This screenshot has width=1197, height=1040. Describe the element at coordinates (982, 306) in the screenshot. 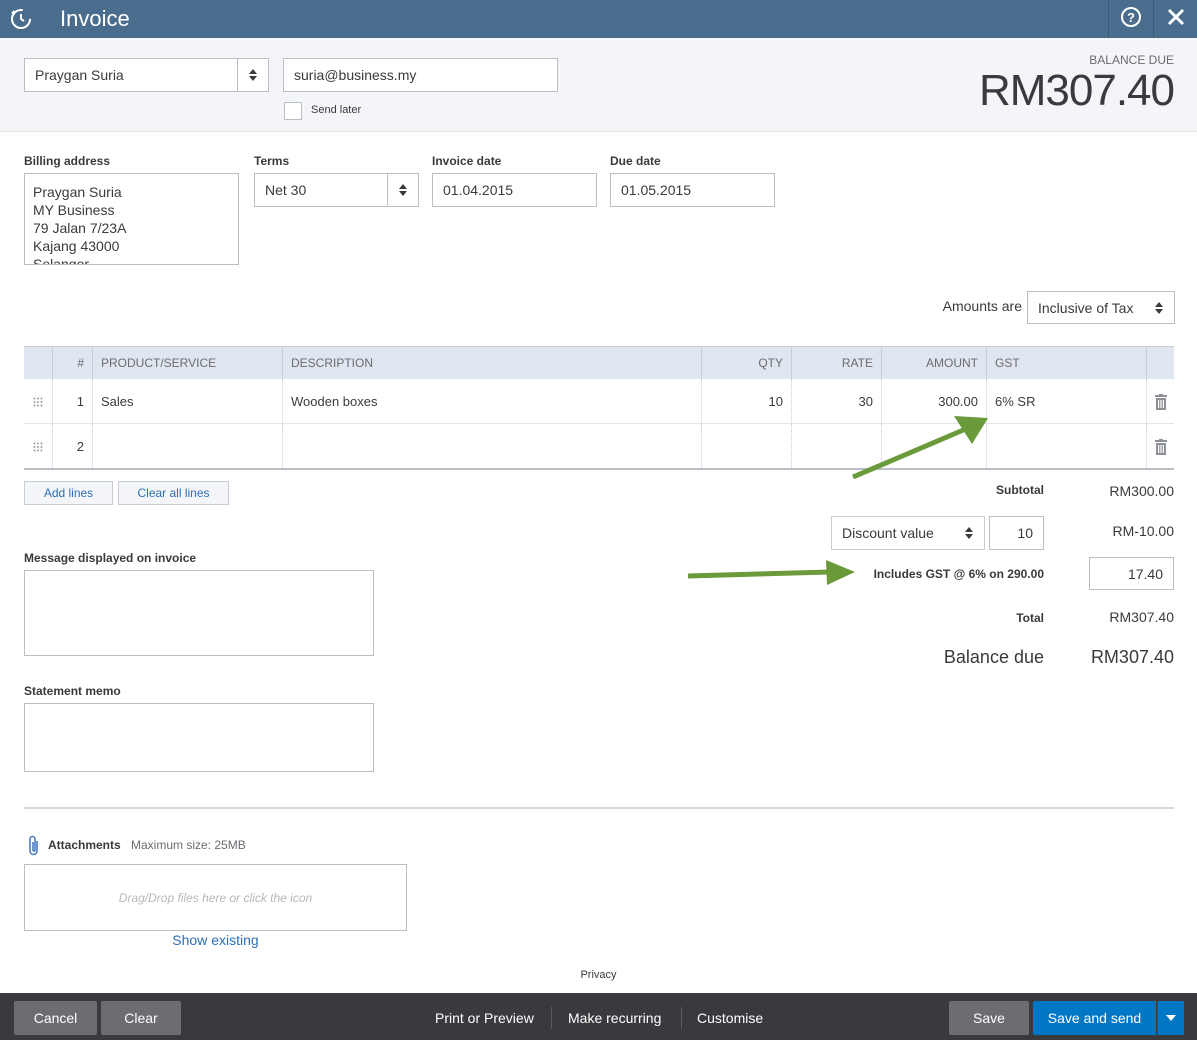

I see `amounts-are-label: Amounts are` at that location.